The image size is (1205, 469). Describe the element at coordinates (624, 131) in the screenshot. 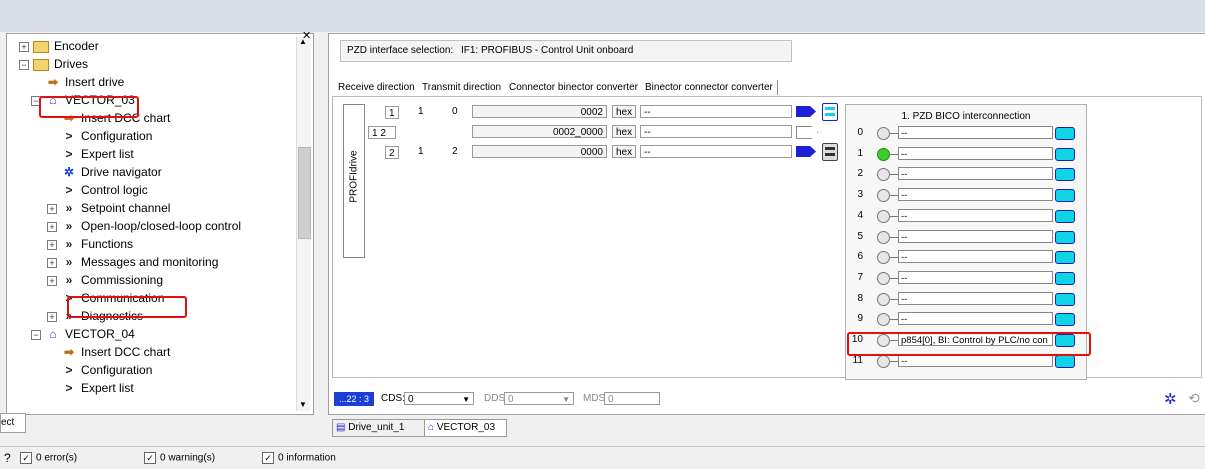

I see `row2-unit: hex` at that location.